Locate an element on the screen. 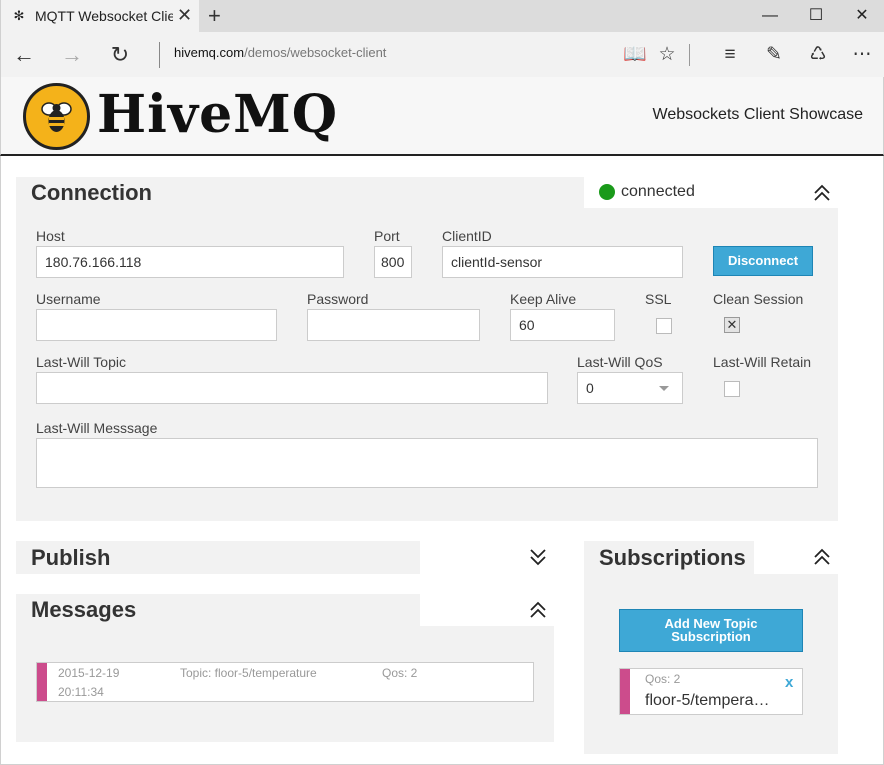 The height and width of the screenshot is (765, 884). ssl-checkbox is located at coordinates (664, 326).